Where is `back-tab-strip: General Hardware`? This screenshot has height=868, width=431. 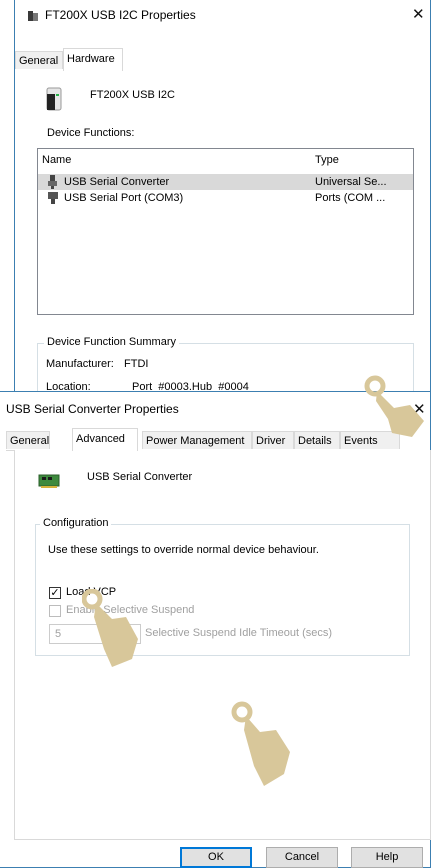
back-tab-strip: General Hardware is located at coordinates (222, 59).